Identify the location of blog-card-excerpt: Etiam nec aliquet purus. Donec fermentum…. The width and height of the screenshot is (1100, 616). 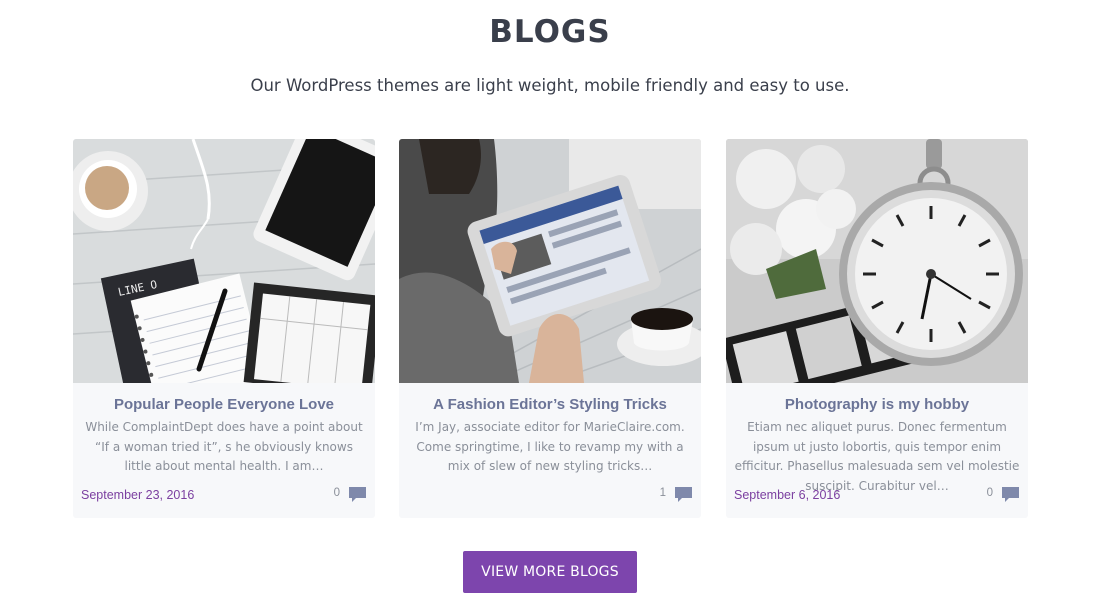
(877, 456).